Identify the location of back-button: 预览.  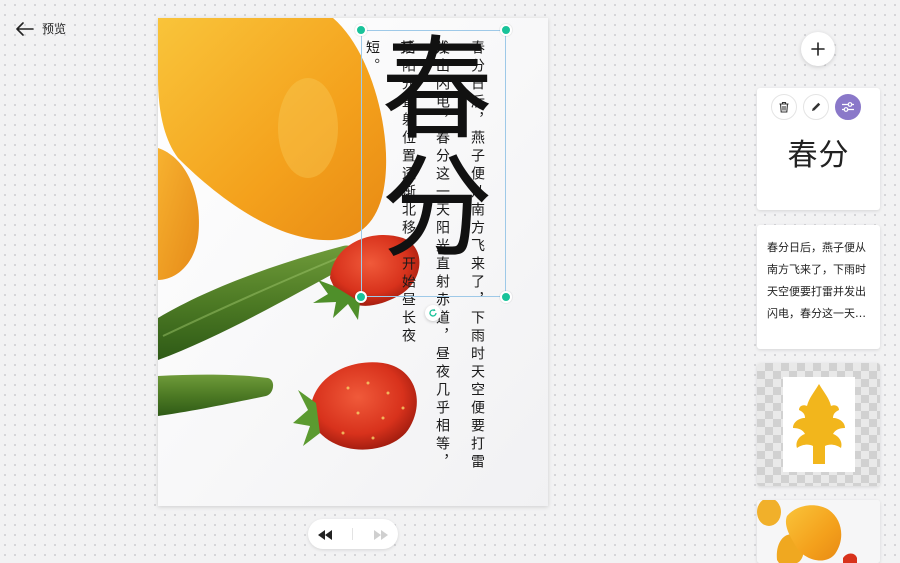
(41, 28).